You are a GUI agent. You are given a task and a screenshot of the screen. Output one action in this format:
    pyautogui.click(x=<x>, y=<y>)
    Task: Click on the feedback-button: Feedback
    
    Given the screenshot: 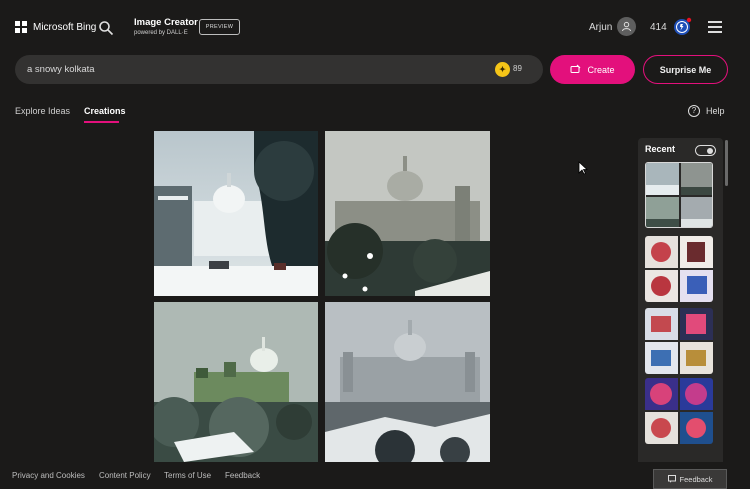 What is the action you would take?
    pyautogui.click(x=690, y=479)
    